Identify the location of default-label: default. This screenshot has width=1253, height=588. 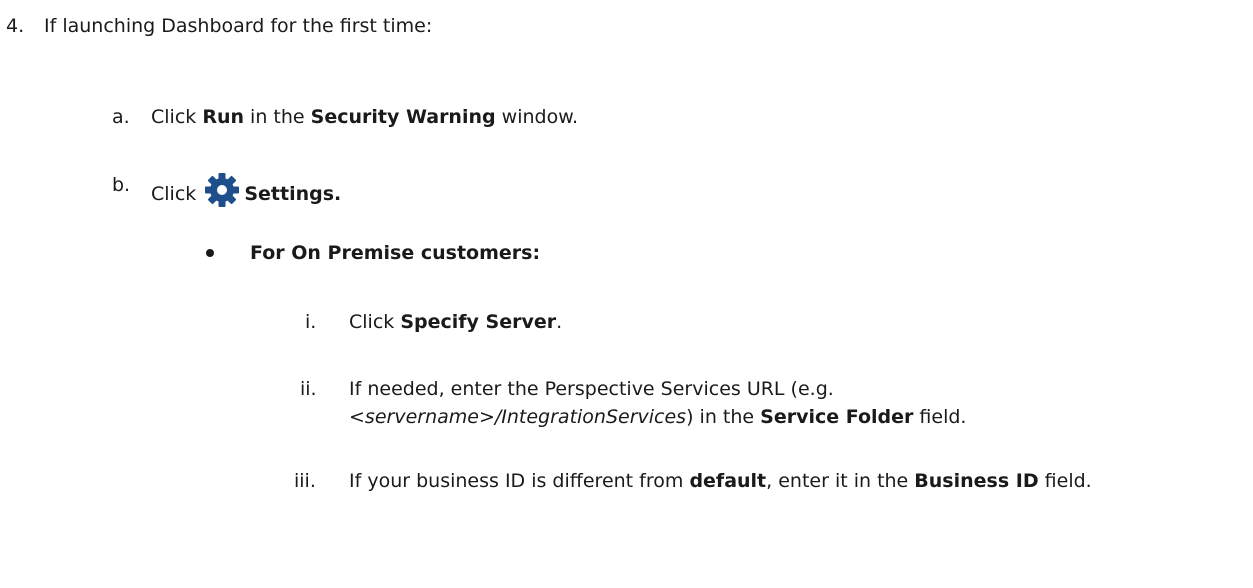
(728, 481).